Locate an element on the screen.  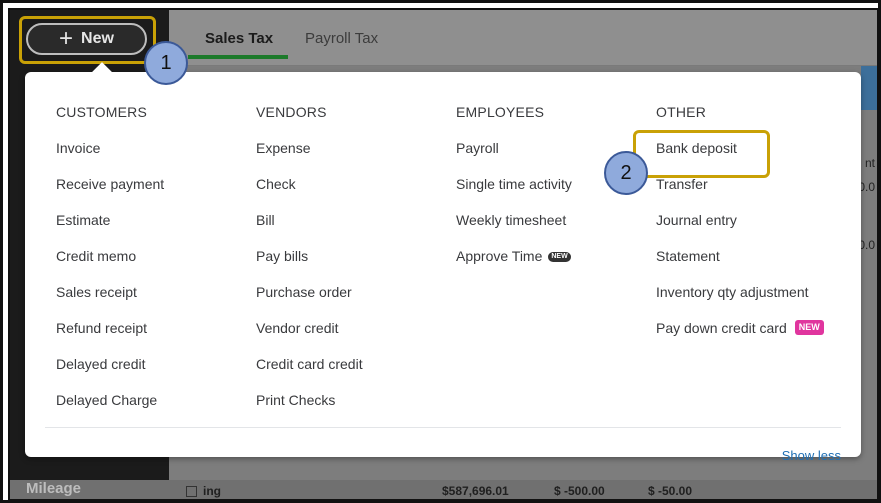
step-callout-2: 2 is located at coordinates (626, 173).